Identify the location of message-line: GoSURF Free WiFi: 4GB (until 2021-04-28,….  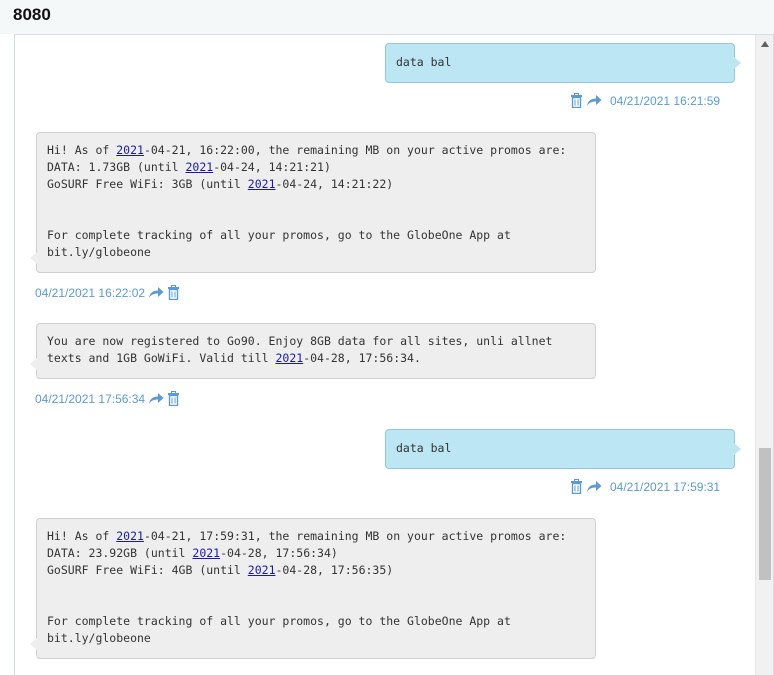
(220, 570).